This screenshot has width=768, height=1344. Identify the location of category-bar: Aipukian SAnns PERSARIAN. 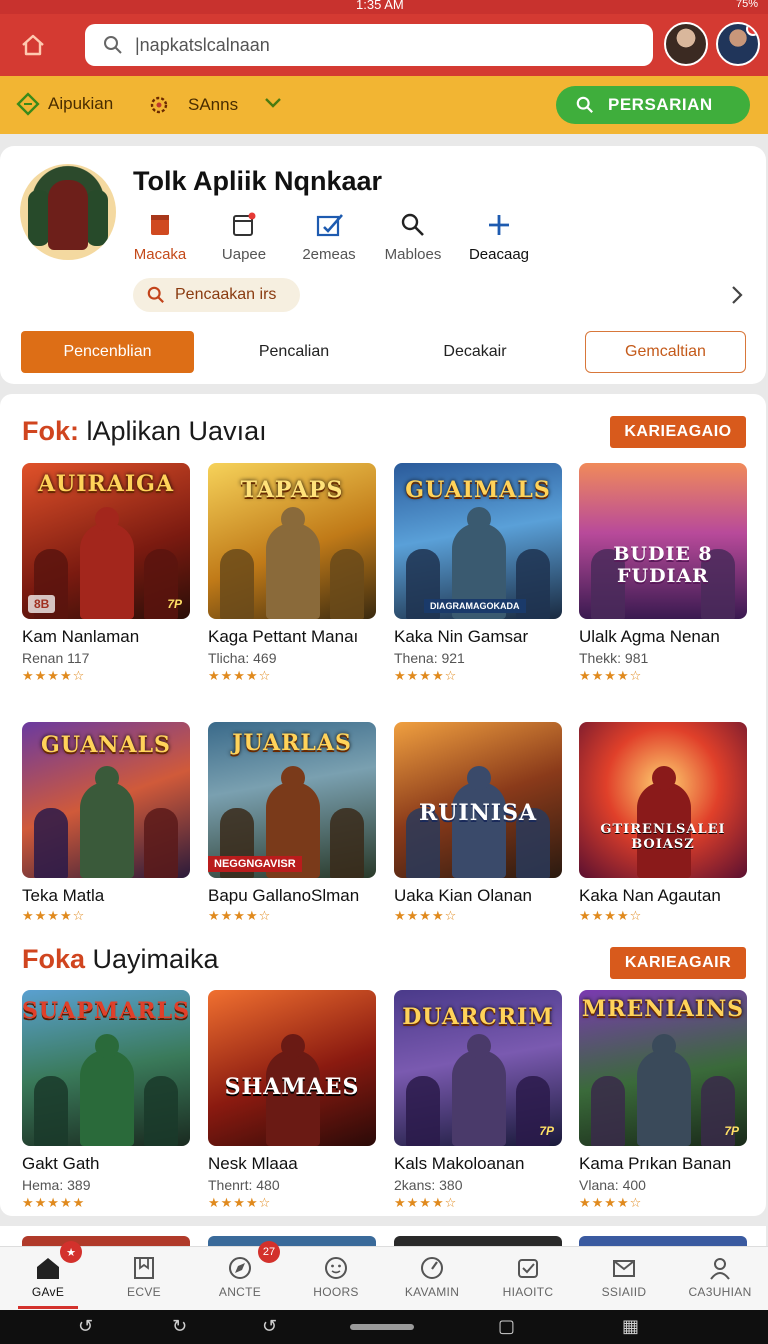
(384, 105).